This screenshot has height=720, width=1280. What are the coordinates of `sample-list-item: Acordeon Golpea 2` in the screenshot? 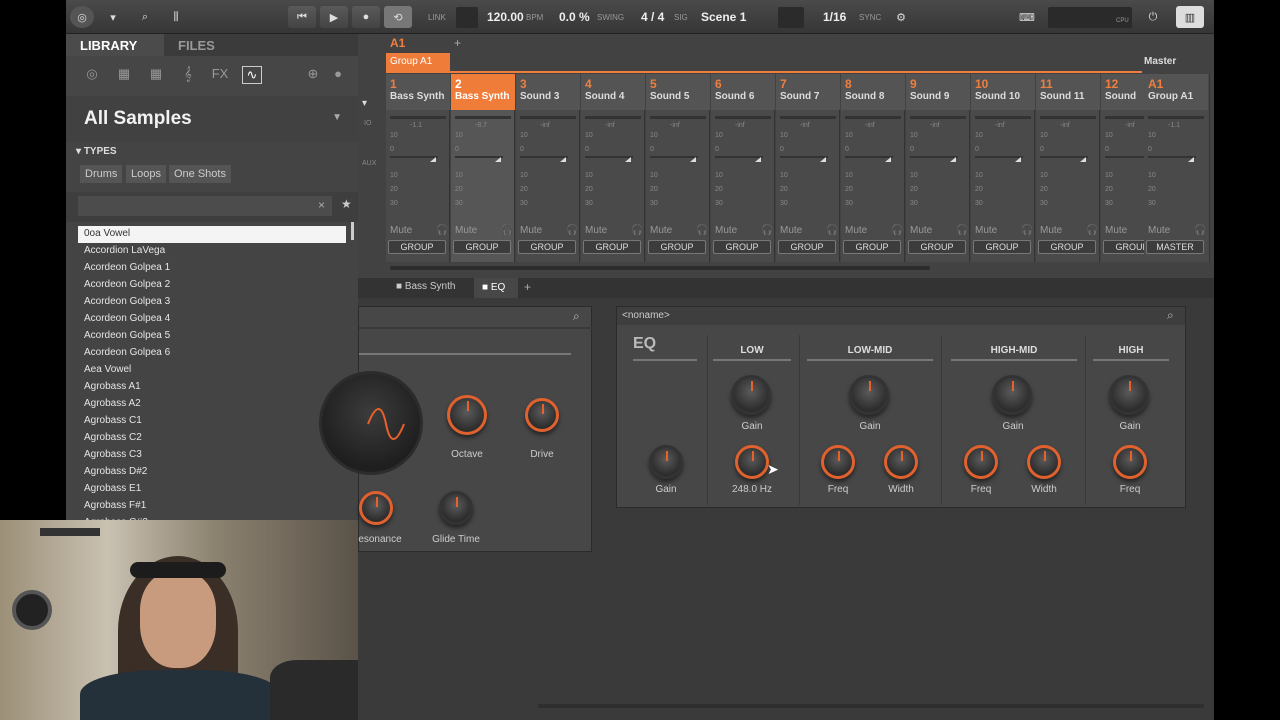 It's located at (212, 285).